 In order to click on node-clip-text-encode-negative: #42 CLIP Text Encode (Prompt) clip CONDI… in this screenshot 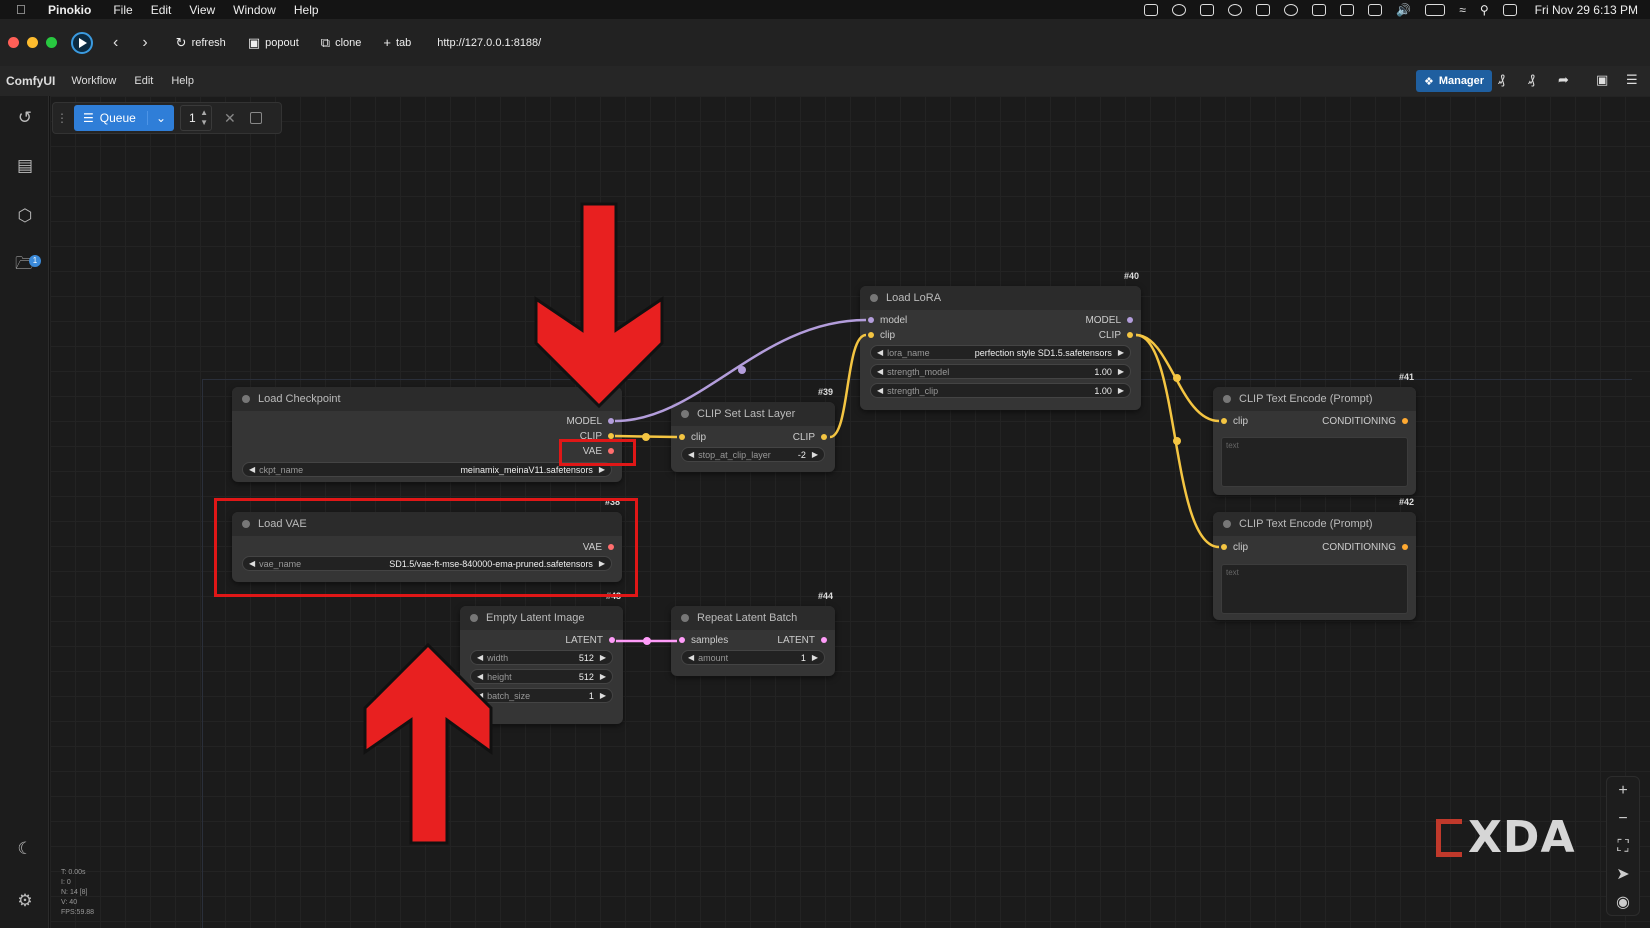, I will do `click(1314, 558)`.